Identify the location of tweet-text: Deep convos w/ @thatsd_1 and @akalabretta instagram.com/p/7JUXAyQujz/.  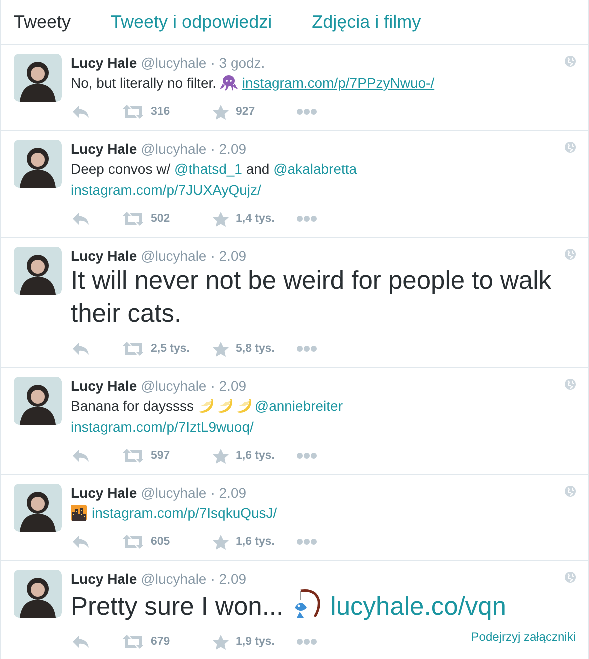
(214, 180).